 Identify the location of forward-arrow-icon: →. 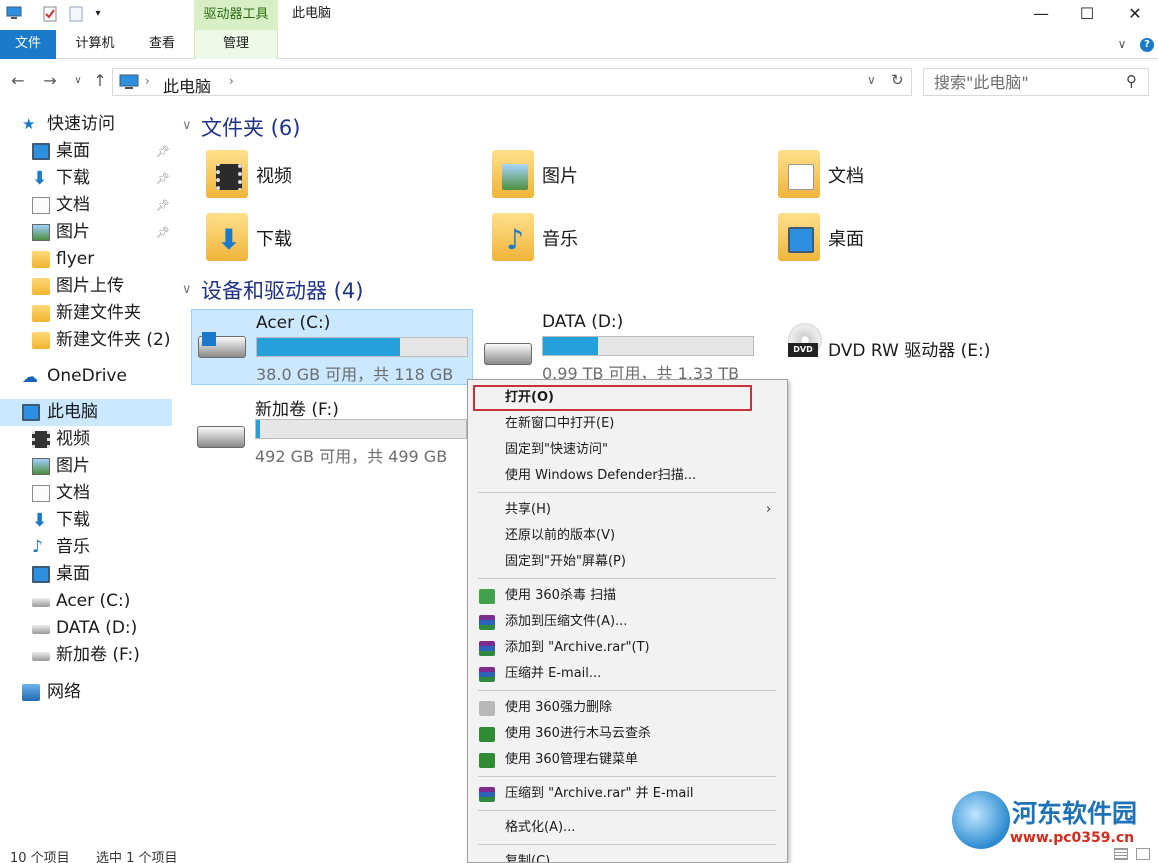
(50, 81).